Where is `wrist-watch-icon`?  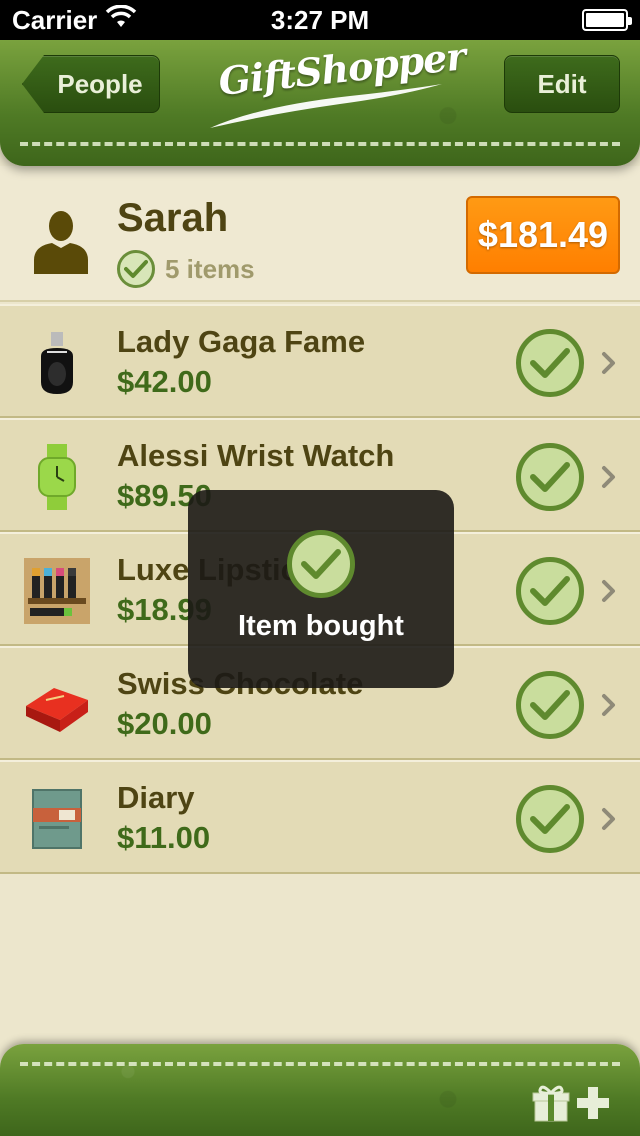 wrist-watch-icon is located at coordinates (57, 477).